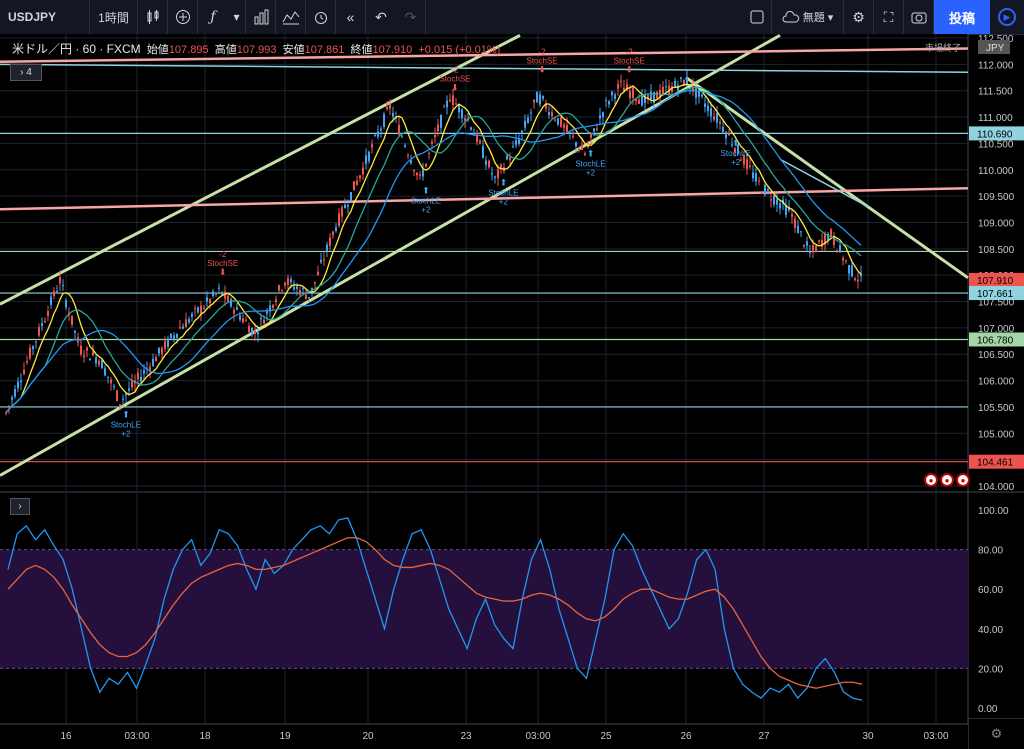 Image resolution: width=1024 pixels, height=749 pixels. Describe the element at coordinates (764, 736) in the screenshot. I see `time-tick: 27` at that location.